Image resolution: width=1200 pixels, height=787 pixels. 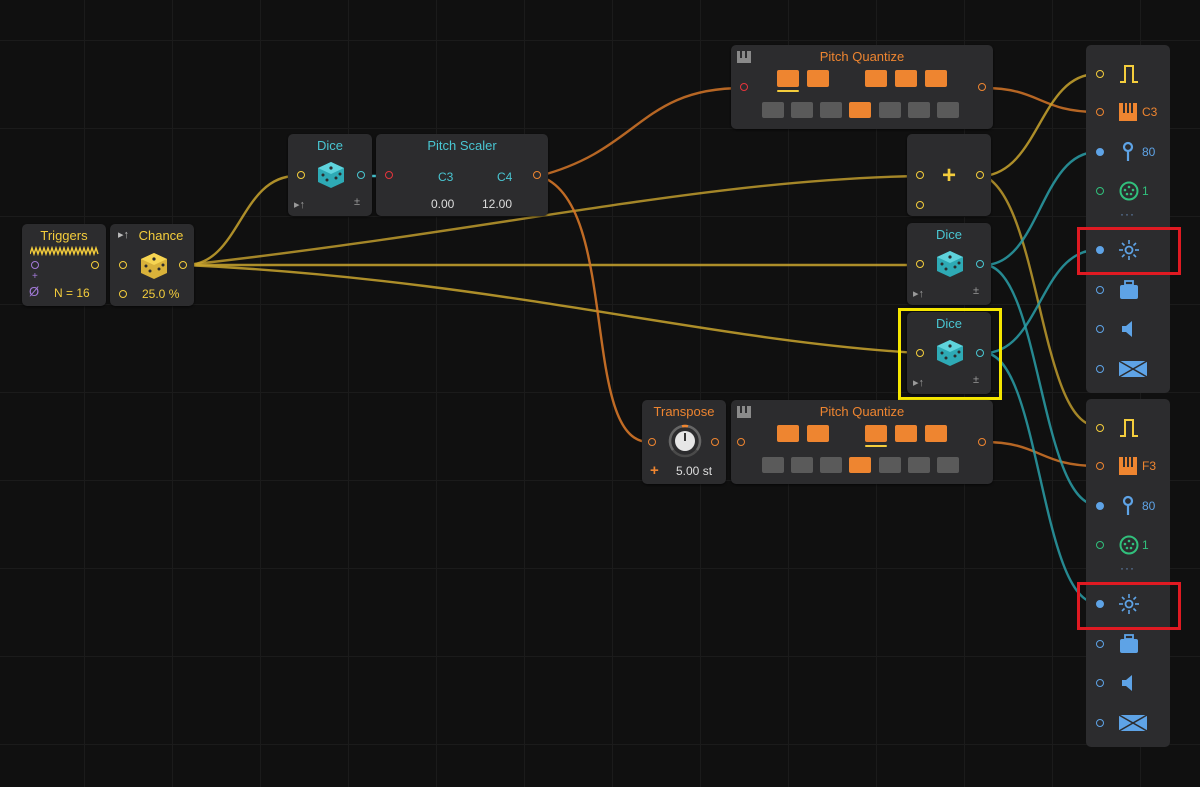 I want to click on triggers-node: Triggers + Ø N = 16, so click(x=64, y=265).